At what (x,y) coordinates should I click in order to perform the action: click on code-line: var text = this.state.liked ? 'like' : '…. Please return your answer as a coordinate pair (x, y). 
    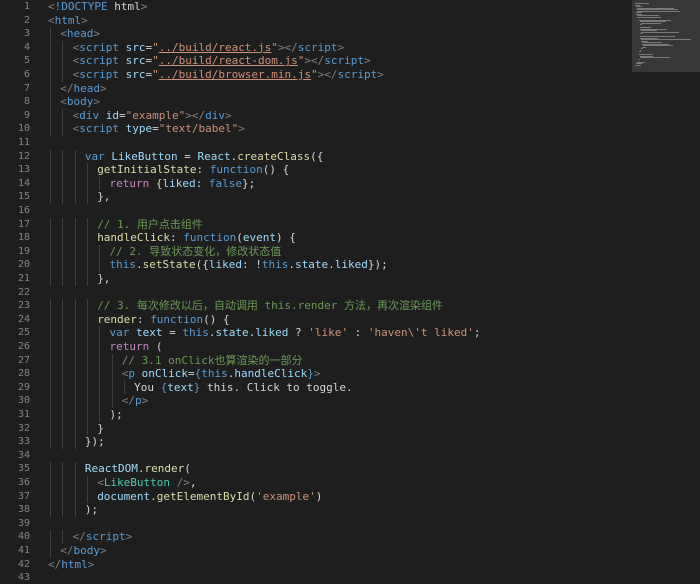
    Looking at the image, I should click on (295, 333).